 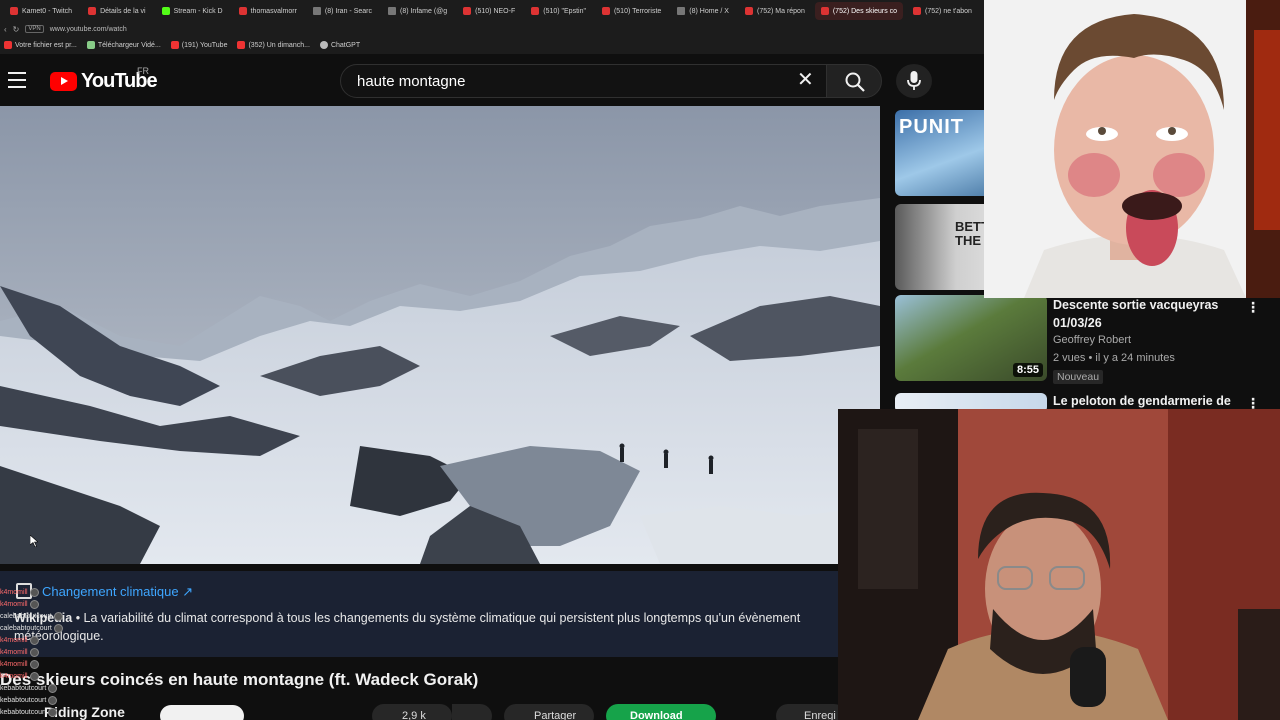 What do you see at coordinates (1153, 401) in the screenshot?
I see `recommendation-title: Le peloton de gendarmerie de` at bounding box center [1153, 401].